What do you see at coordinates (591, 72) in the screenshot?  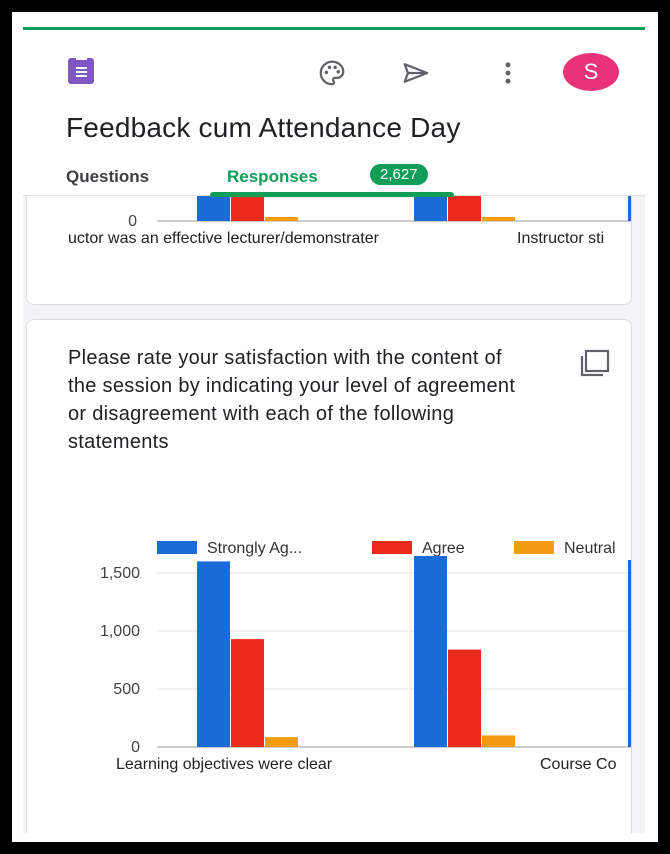 I see `account-avatar: S` at bounding box center [591, 72].